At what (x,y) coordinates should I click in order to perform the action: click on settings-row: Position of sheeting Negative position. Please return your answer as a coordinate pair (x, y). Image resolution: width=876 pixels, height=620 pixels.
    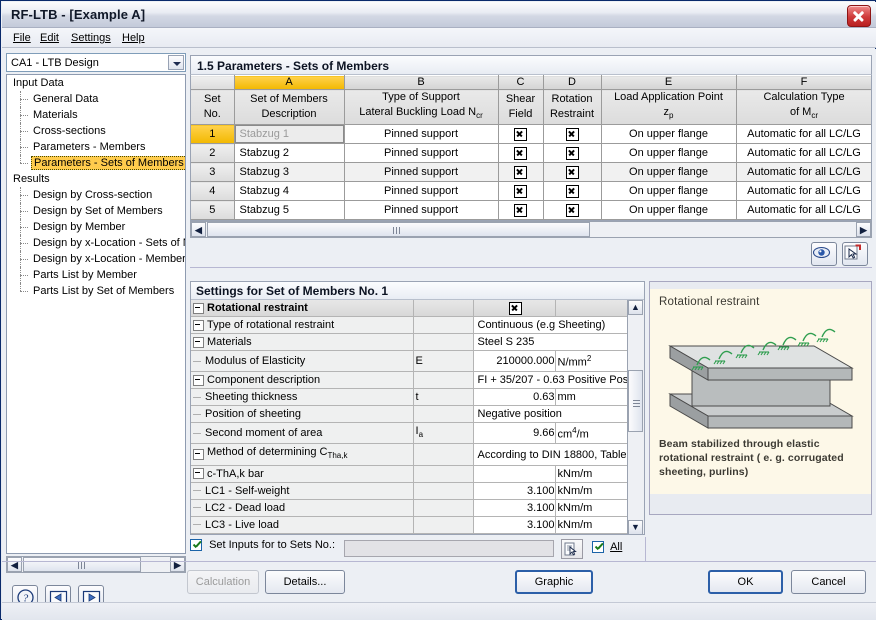
    Looking at the image, I should click on (410, 414).